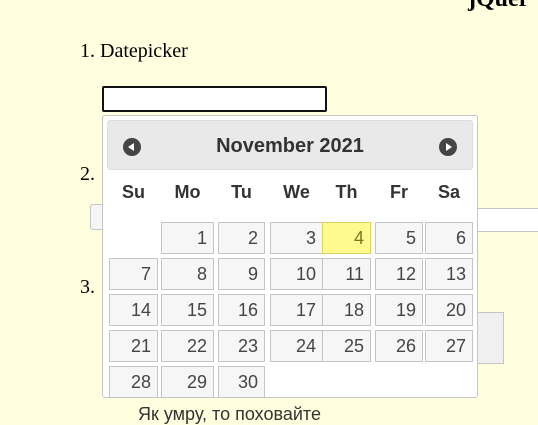 This screenshot has width=538, height=425. Describe the element at coordinates (133, 192) in the screenshot. I see `weekday-label: Su` at that location.